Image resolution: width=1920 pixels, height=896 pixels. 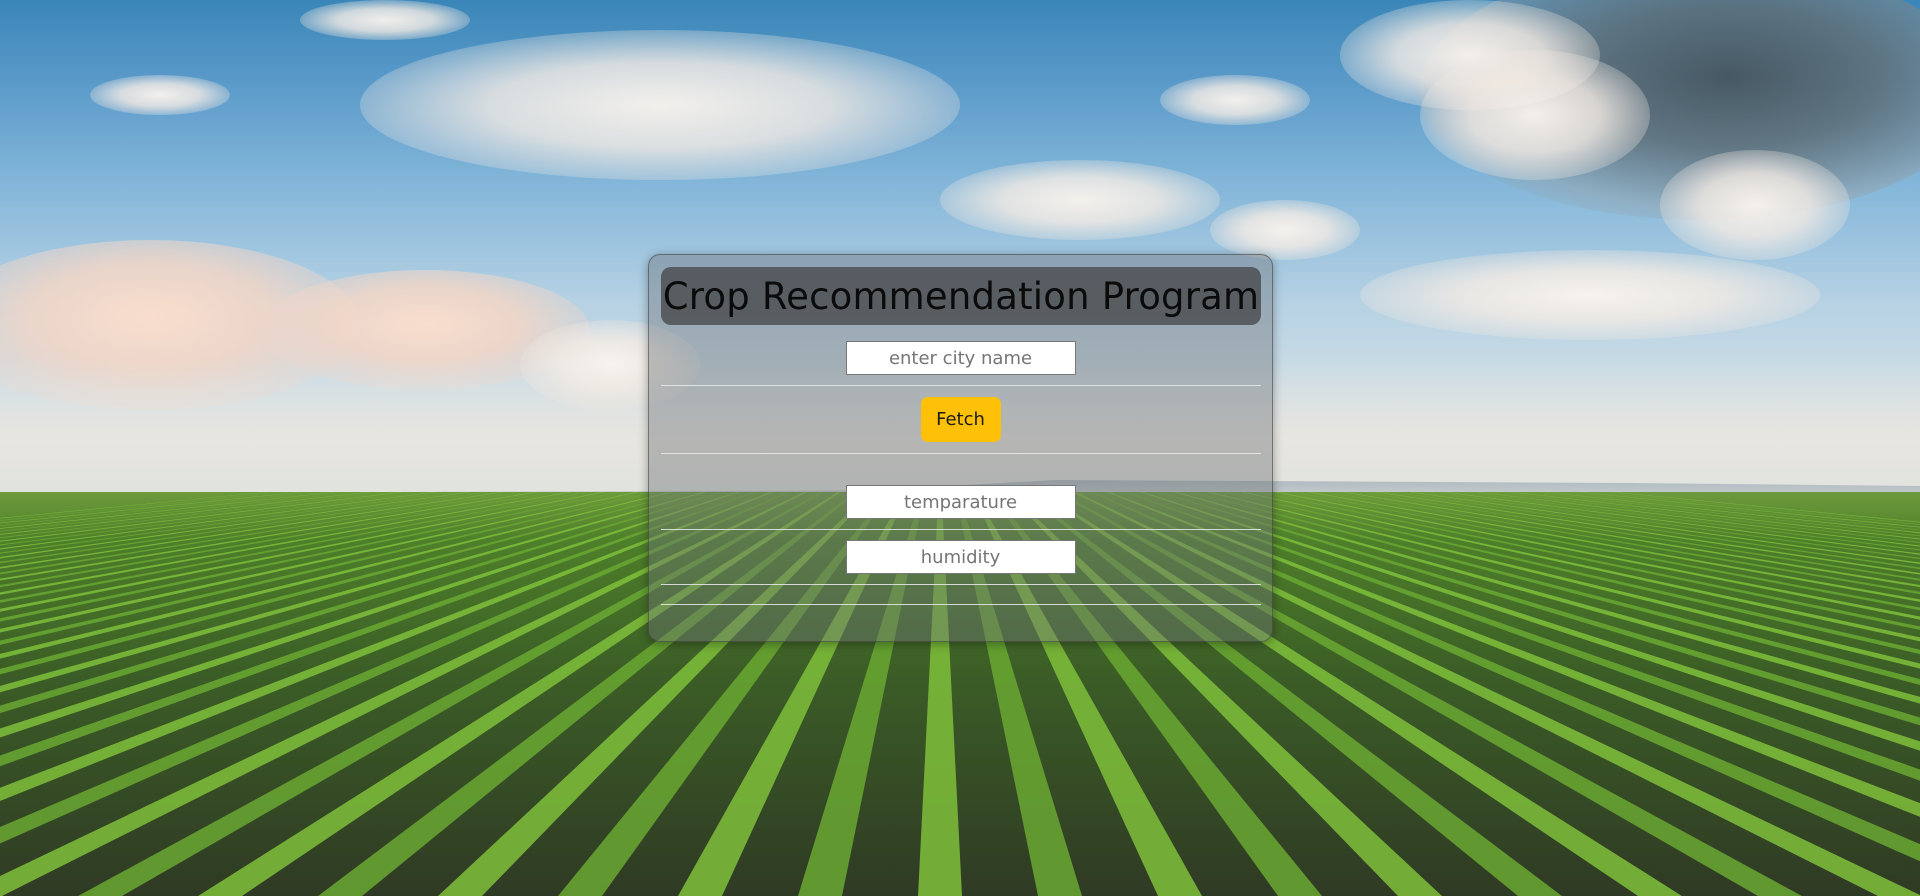 I want to click on crop-form-card: Crop Recommendation Program Fetch, so click(x=960, y=448).